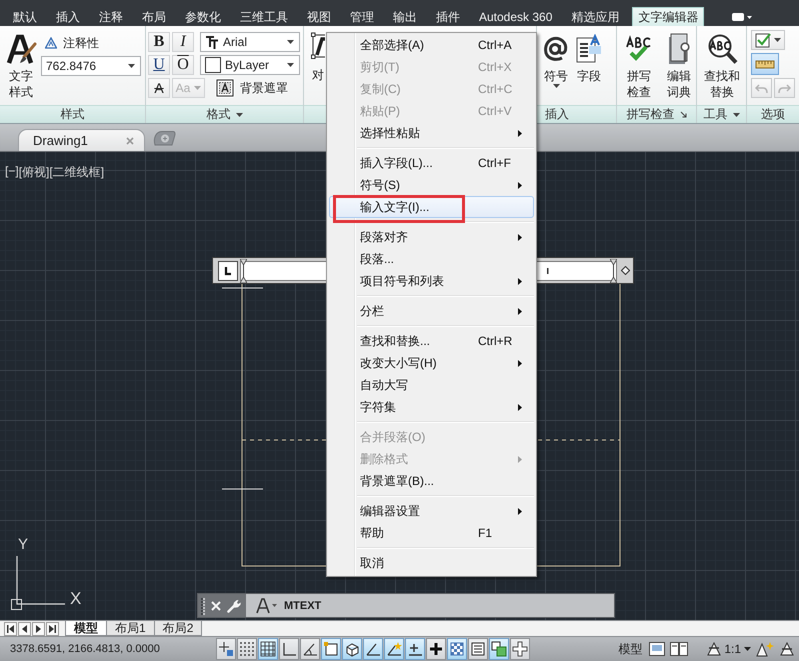  I want to click on ribbon-tab: 参数化, so click(203, 16).